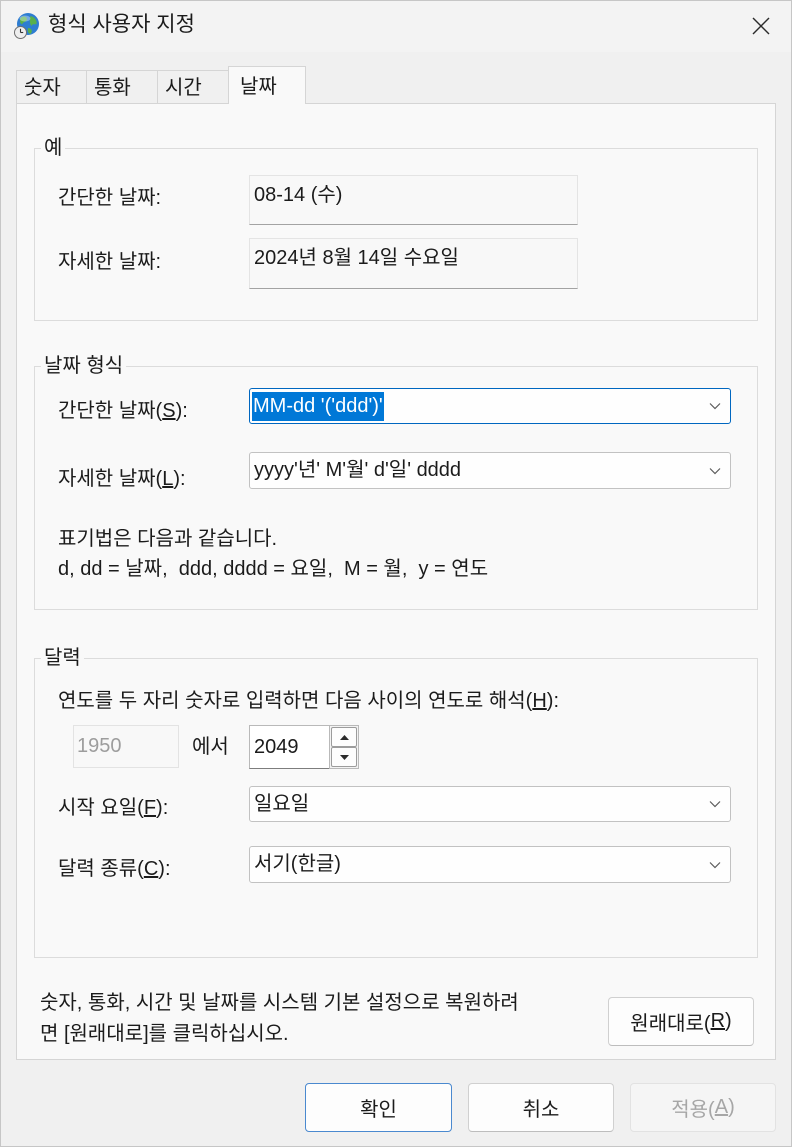 The image size is (792, 1147). Describe the element at coordinates (282, 803) in the screenshot. I see `combobox-value: 일요일` at that location.